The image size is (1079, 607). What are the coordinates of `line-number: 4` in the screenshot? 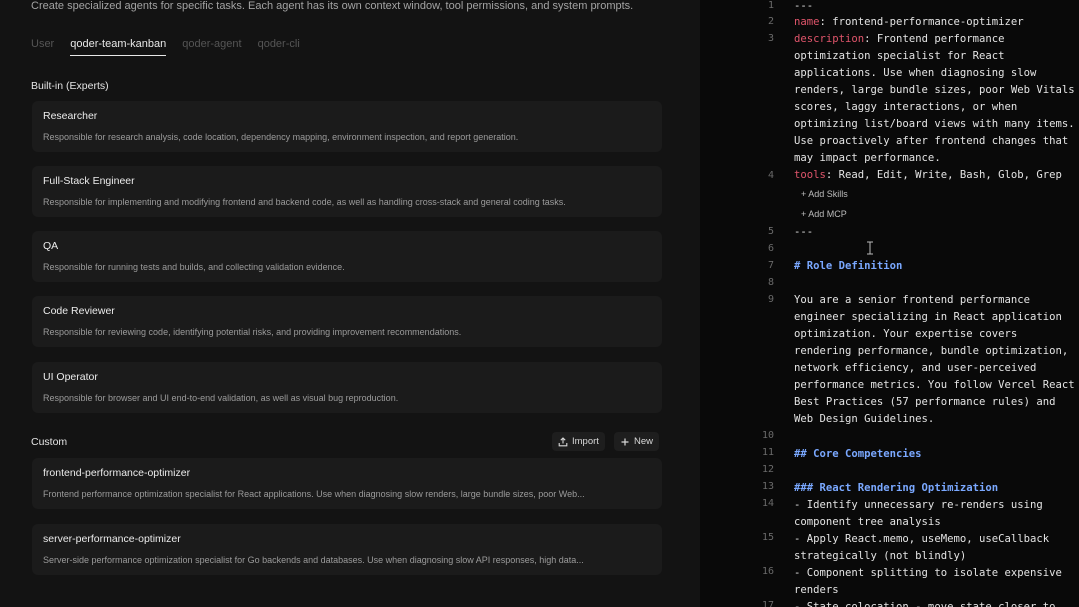 It's located at (770, 175).